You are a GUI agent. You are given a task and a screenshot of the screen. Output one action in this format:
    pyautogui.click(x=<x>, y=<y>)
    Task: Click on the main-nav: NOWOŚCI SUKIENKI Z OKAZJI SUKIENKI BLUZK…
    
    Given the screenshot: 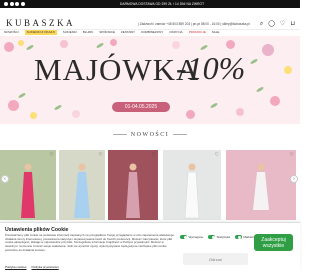 What is the action you would take?
    pyautogui.click(x=150, y=32)
    